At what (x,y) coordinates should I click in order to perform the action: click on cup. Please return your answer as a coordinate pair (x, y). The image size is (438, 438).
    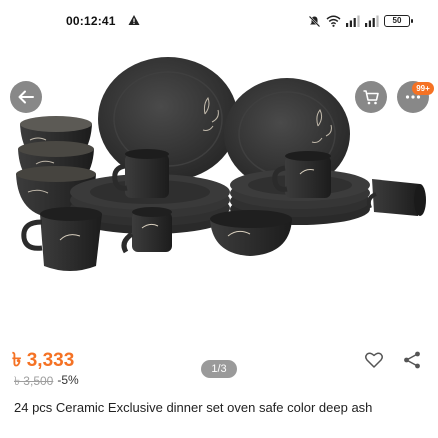
    Looking at the image, I should click on (396, 197).